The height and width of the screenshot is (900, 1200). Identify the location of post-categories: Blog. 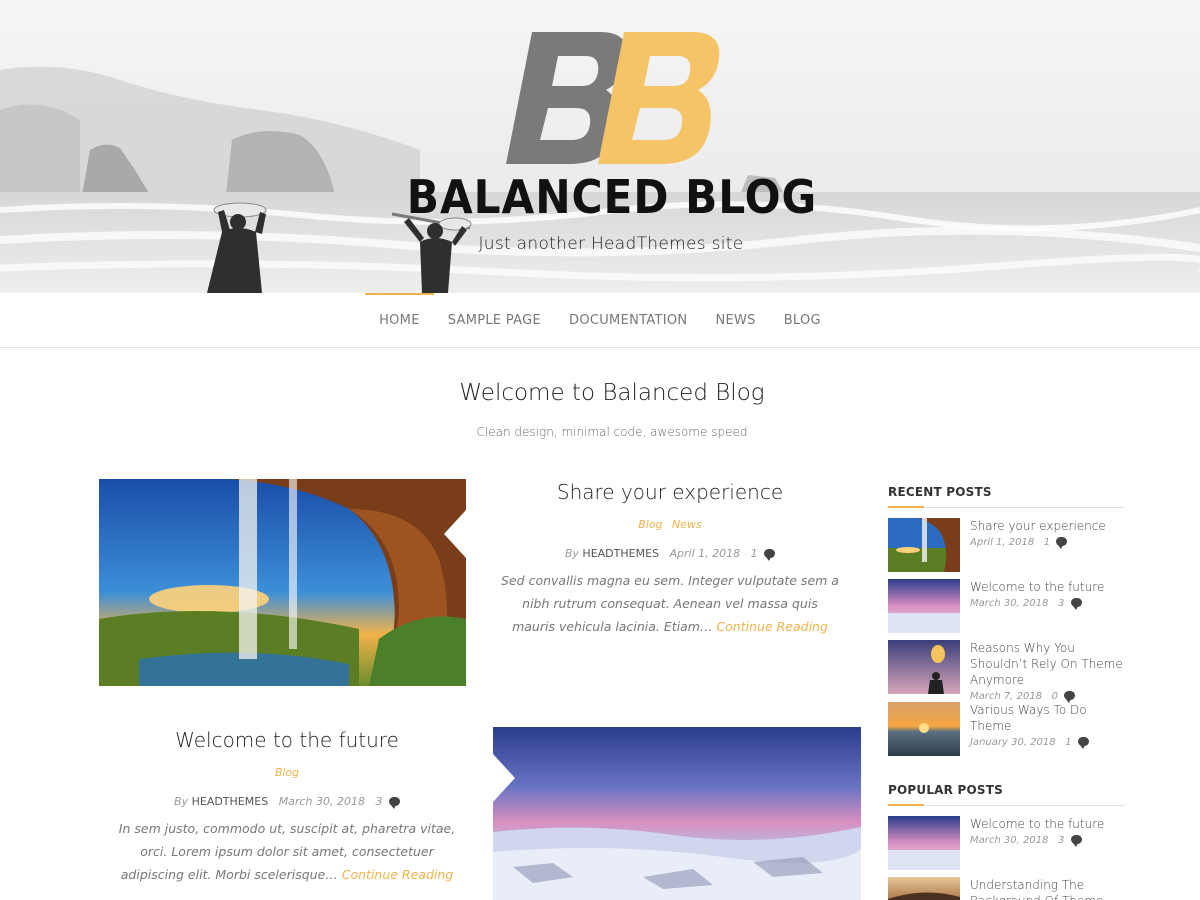
(287, 772).